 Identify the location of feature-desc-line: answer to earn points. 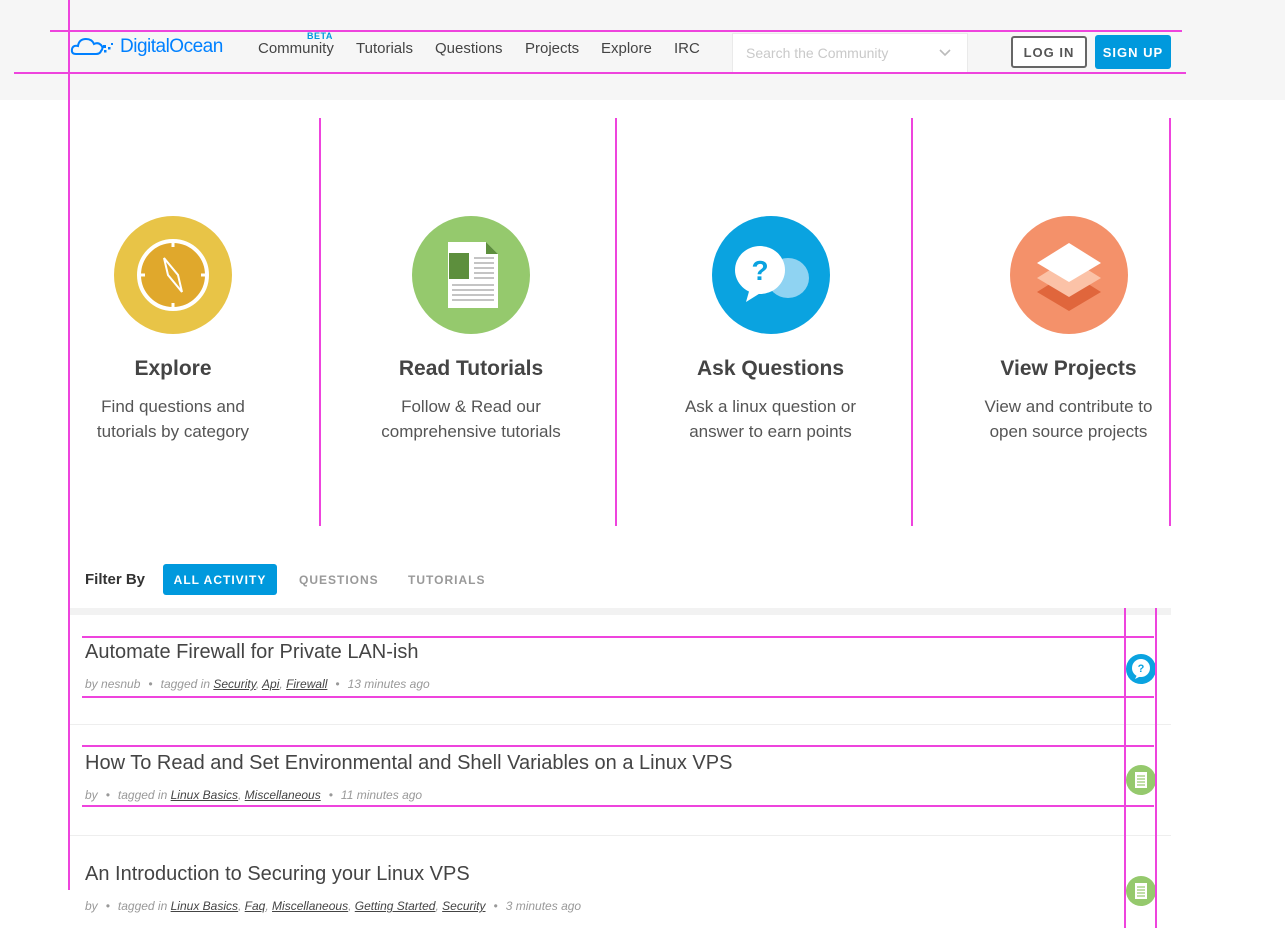
(770, 431).